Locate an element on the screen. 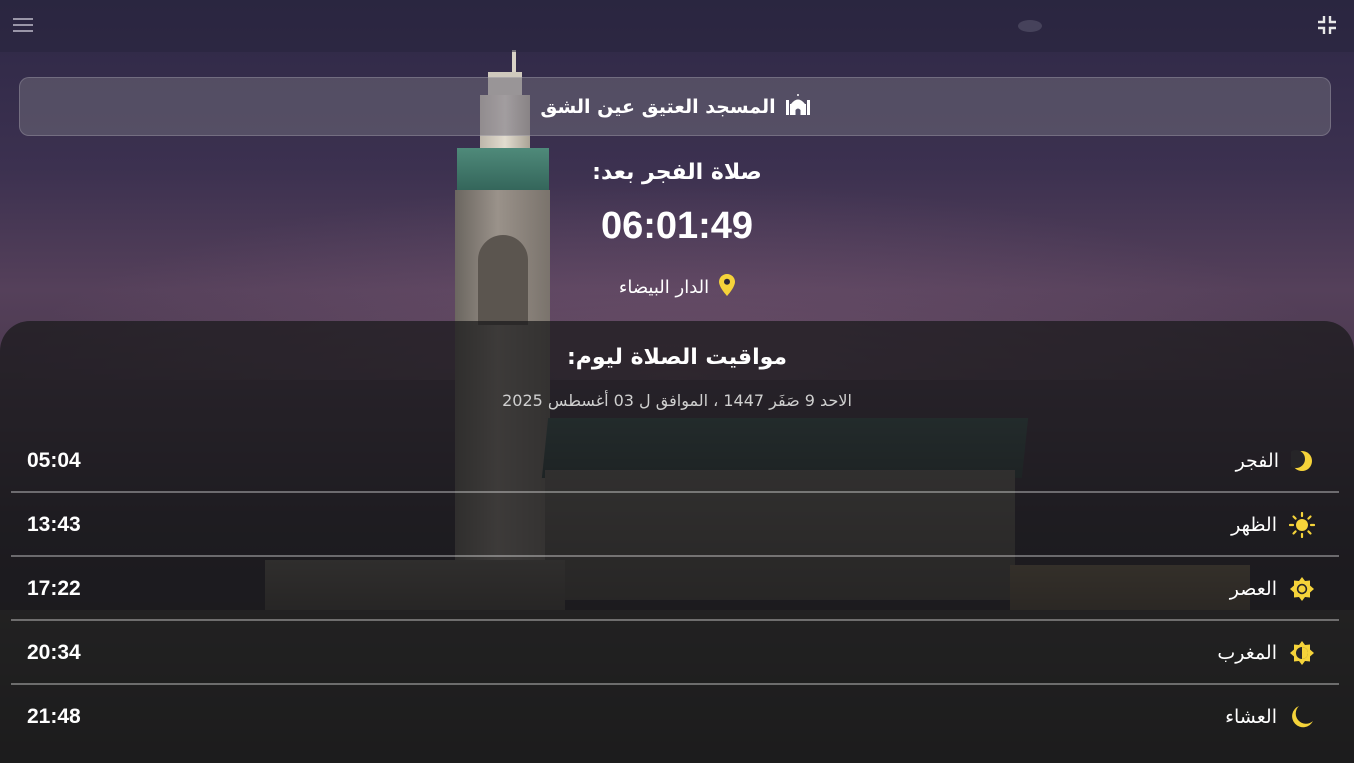 Image resolution: width=1354 pixels, height=763 pixels. hamburger-menu-icon is located at coordinates (23, 25).